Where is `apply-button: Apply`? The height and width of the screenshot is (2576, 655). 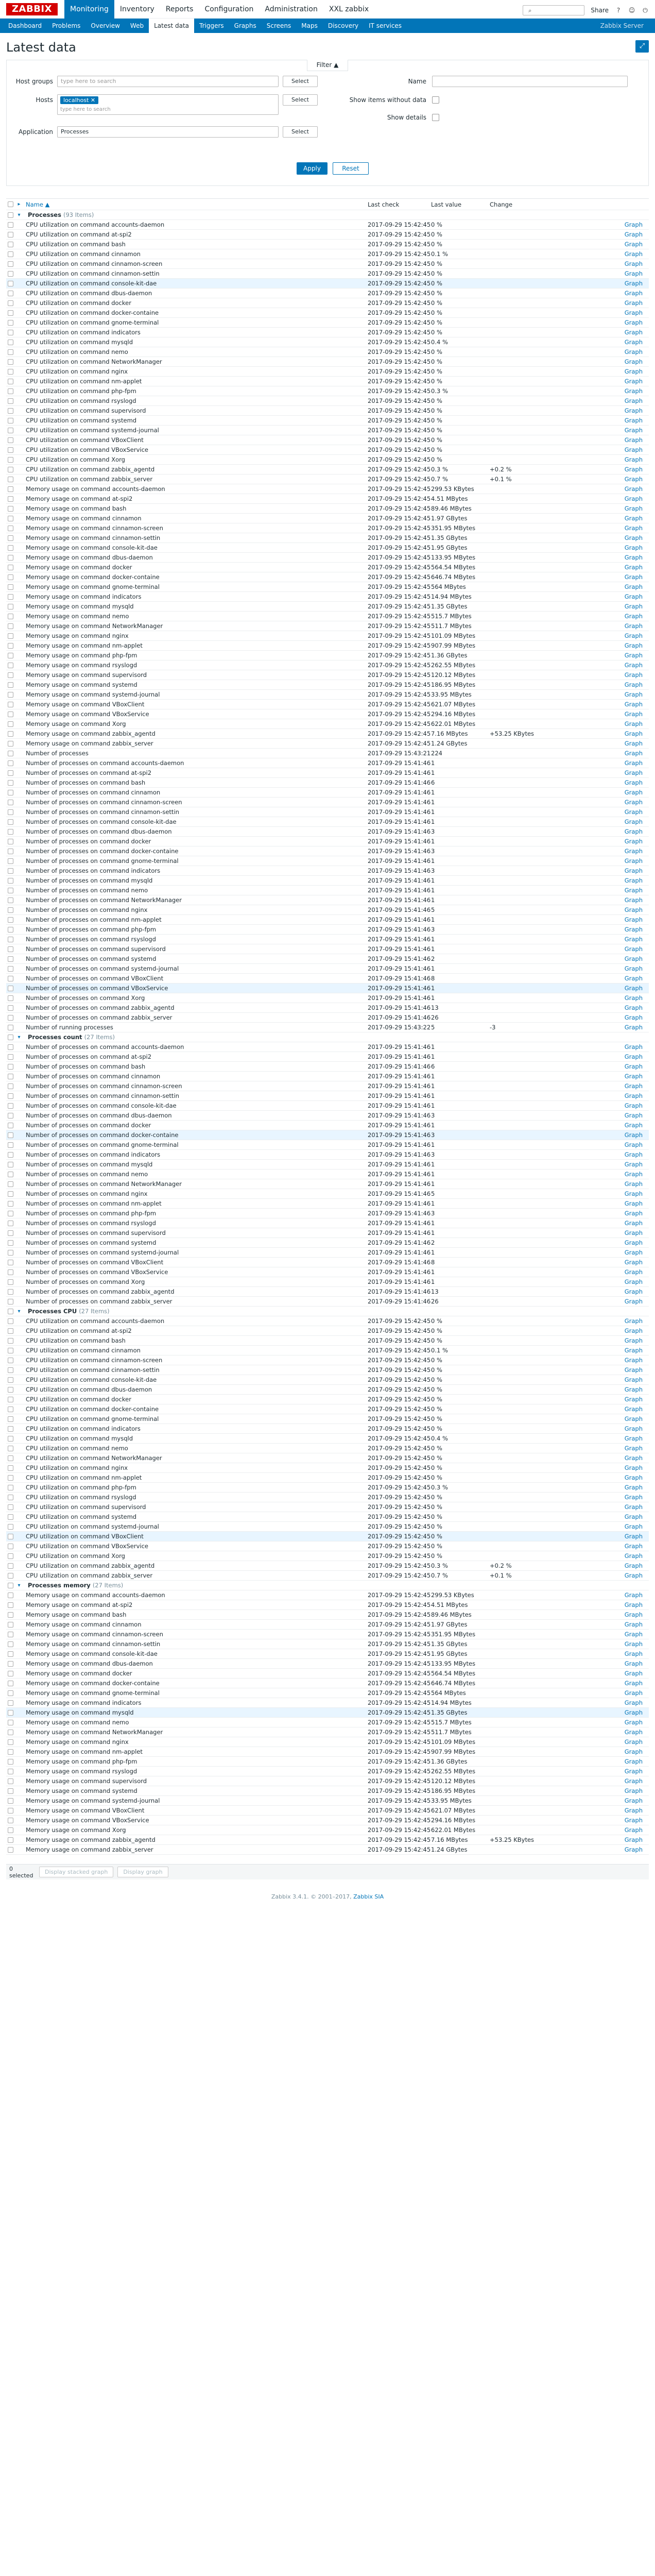 apply-button: Apply is located at coordinates (312, 168).